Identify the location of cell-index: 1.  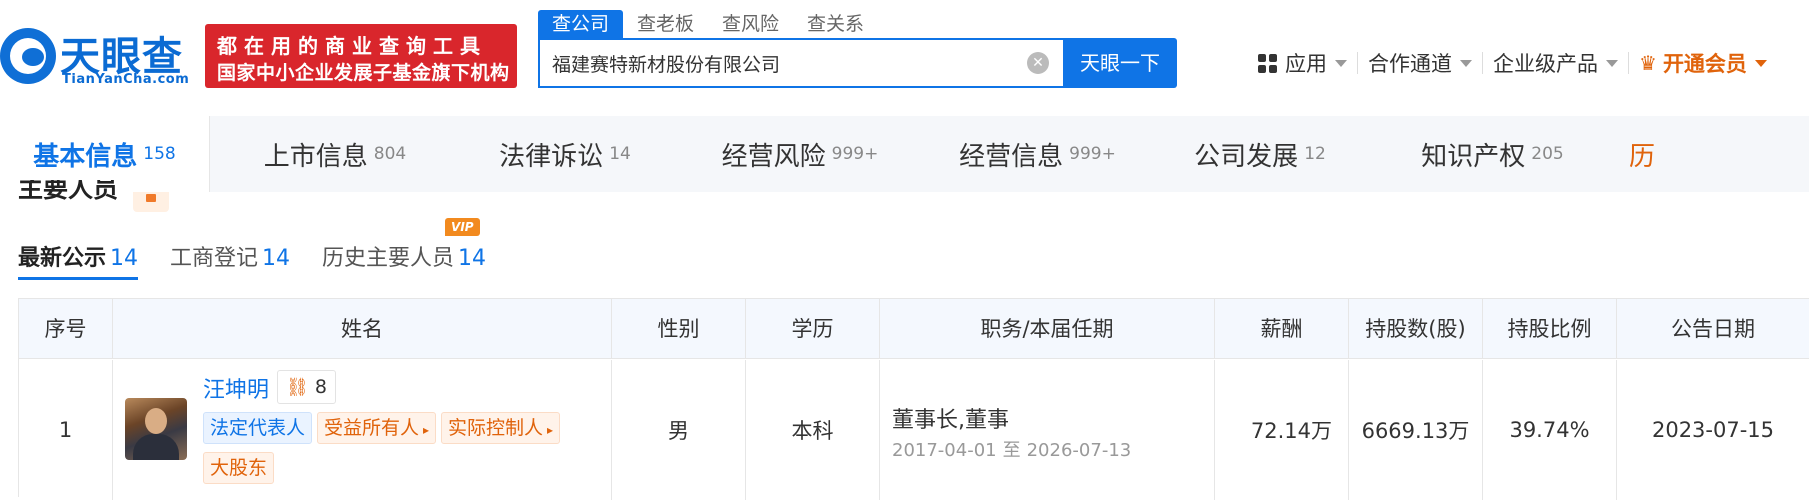
(66, 430).